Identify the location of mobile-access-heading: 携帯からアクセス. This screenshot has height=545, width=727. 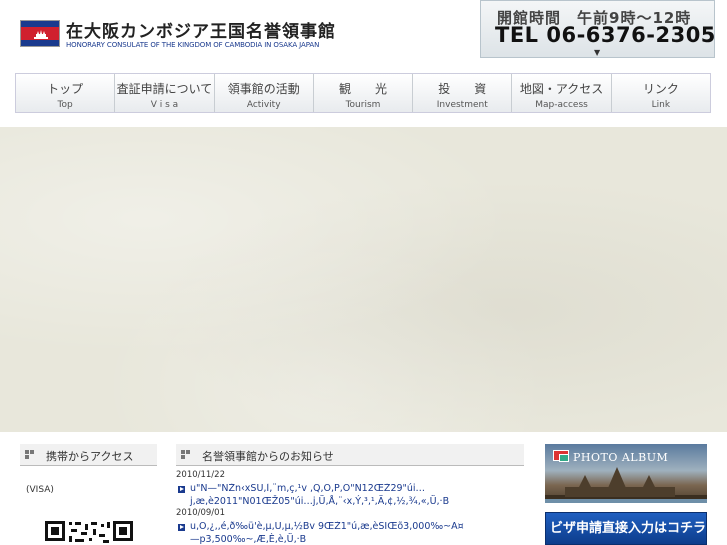
(88, 455).